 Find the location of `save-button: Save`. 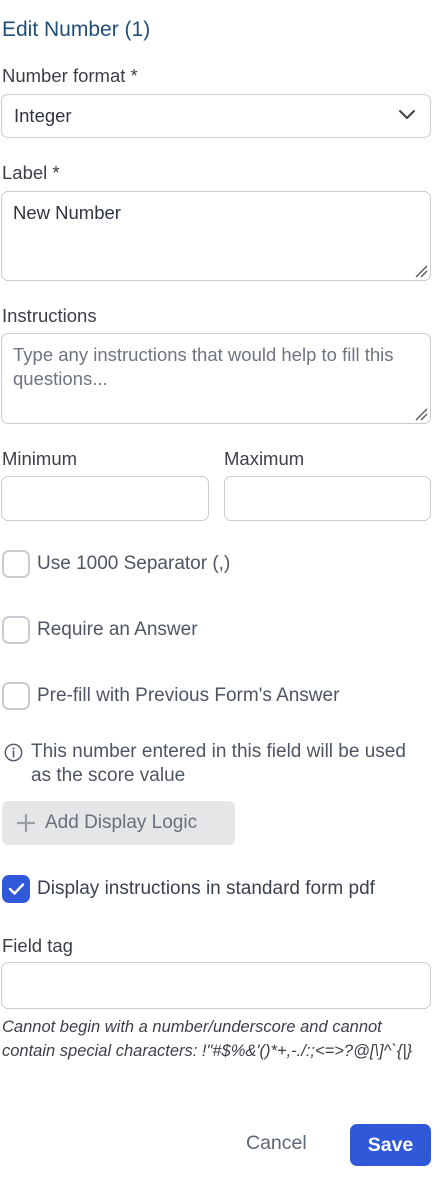

save-button: Save is located at coordinates (390, 1145).